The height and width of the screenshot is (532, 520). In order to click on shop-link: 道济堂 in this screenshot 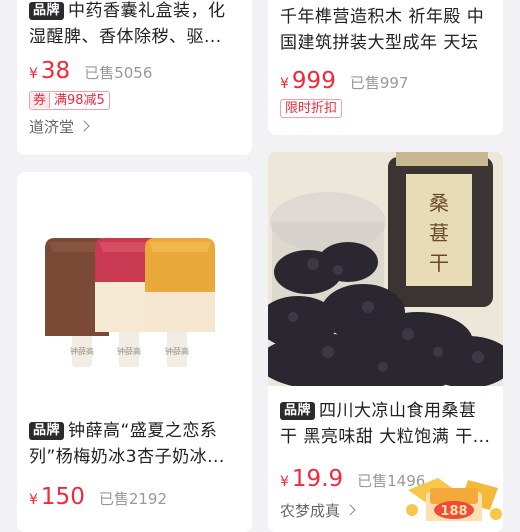, I will do `click(59, 126)`.